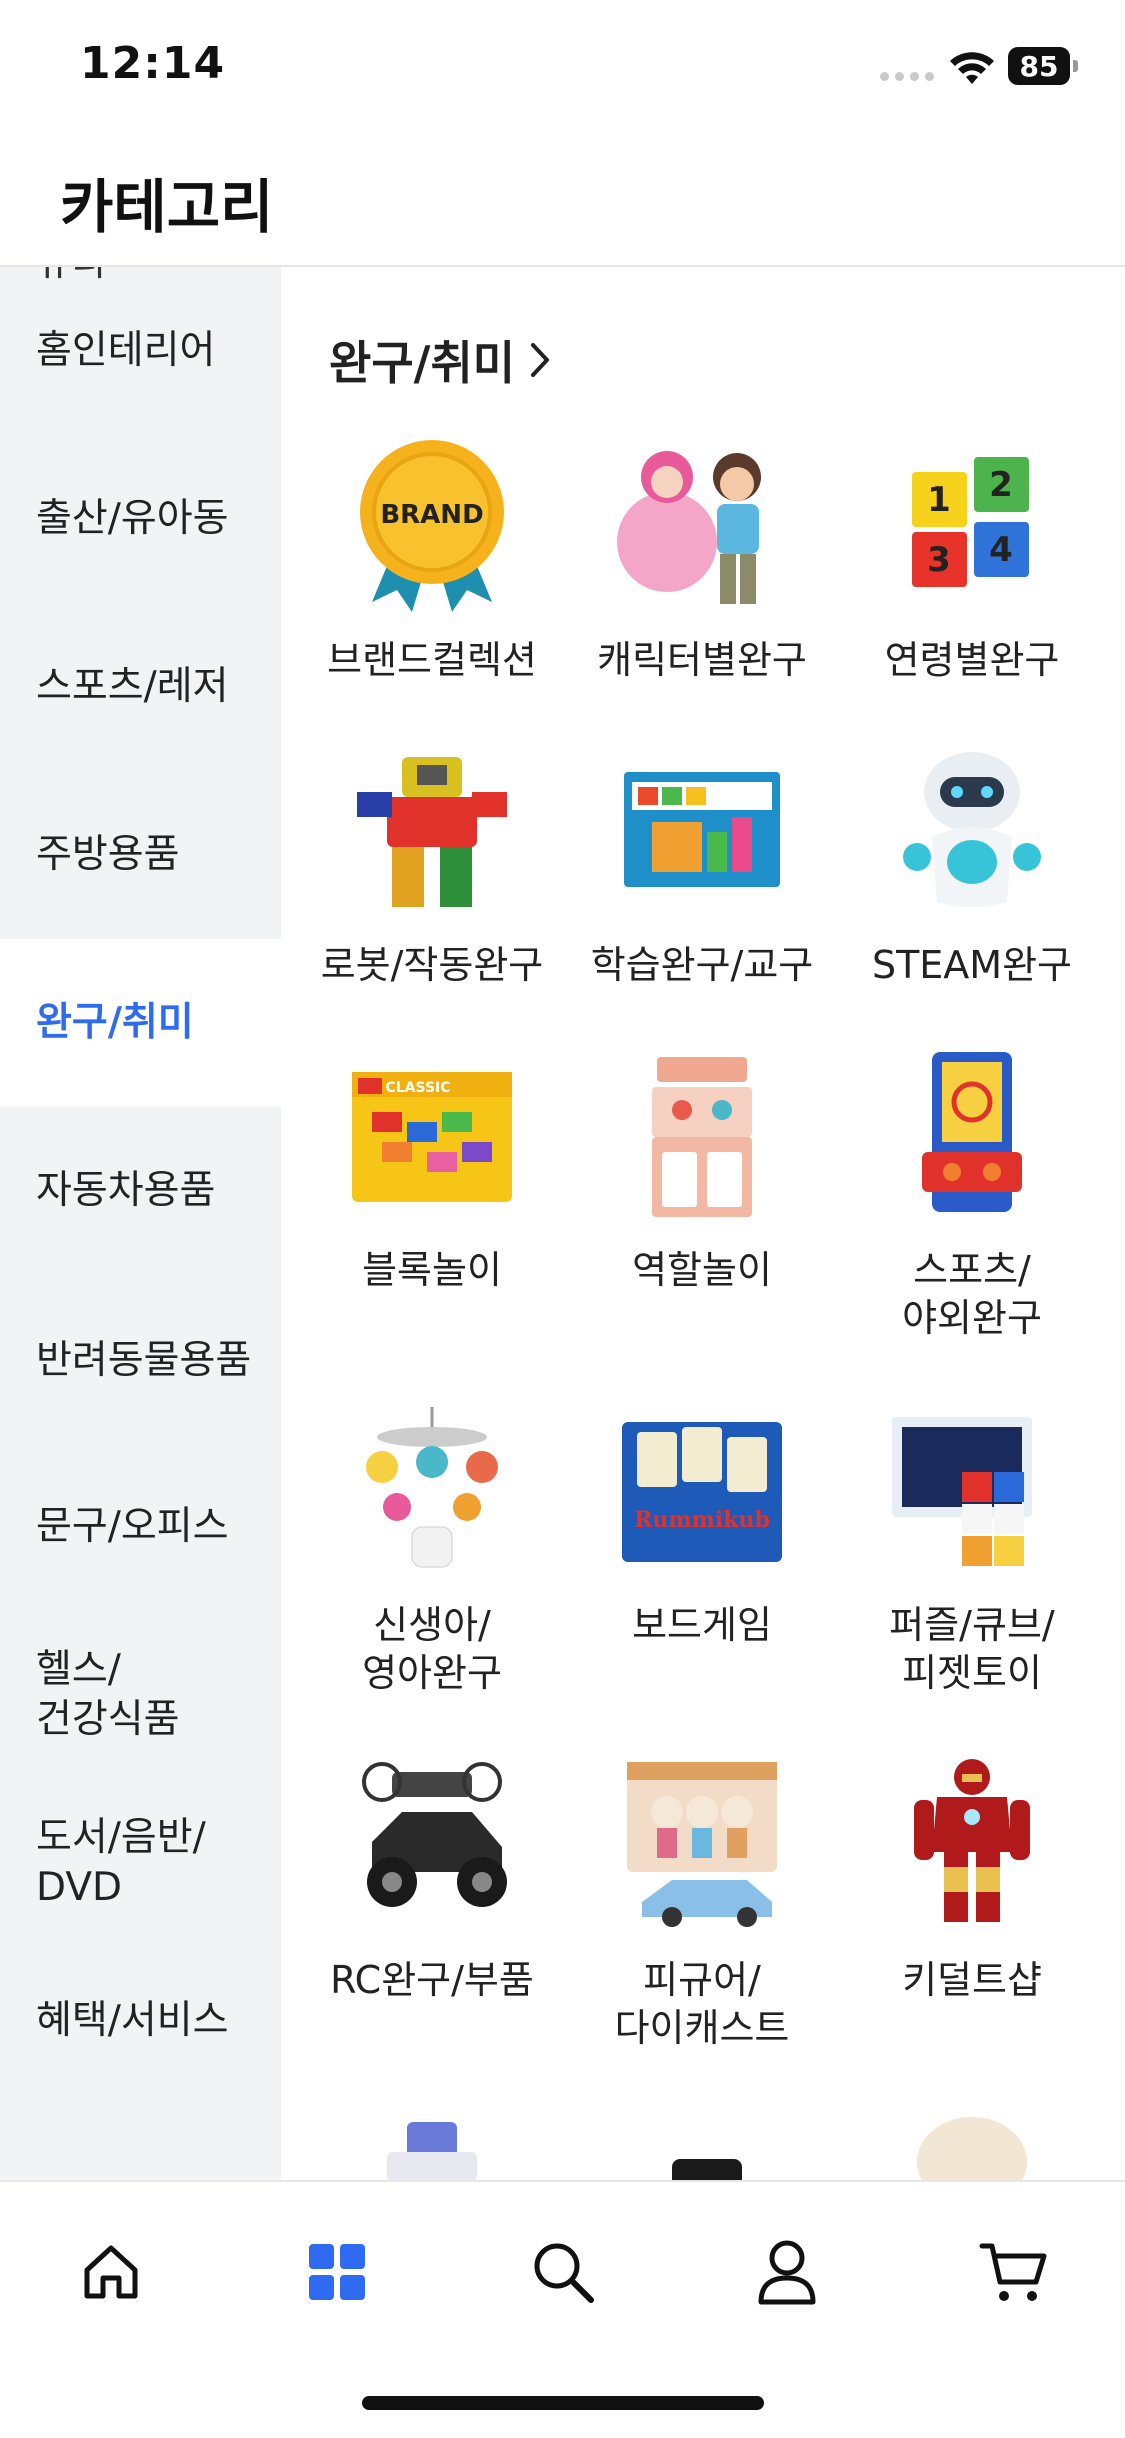 Image resolution: width=1125 pixels, height=2438 pixels. Describe the element at coordinates (432, 1132) in the screenshot. I see `lego-box-icon: CLASSIC` at that location.